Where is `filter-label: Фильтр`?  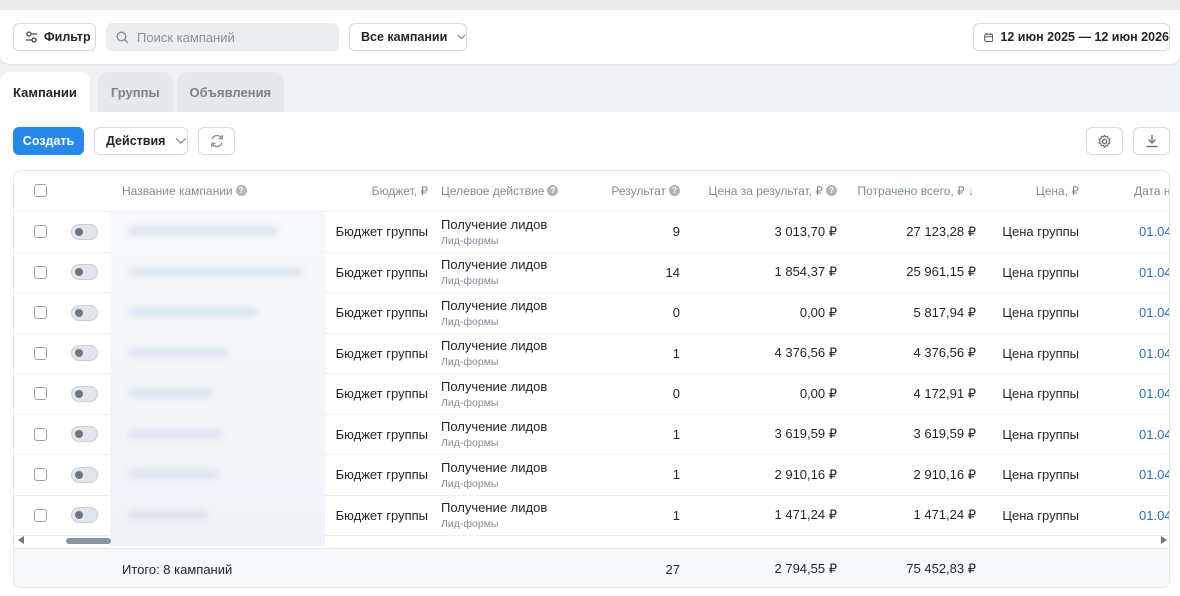
filter-label: Фильтр is located at coordinates (67, 37).